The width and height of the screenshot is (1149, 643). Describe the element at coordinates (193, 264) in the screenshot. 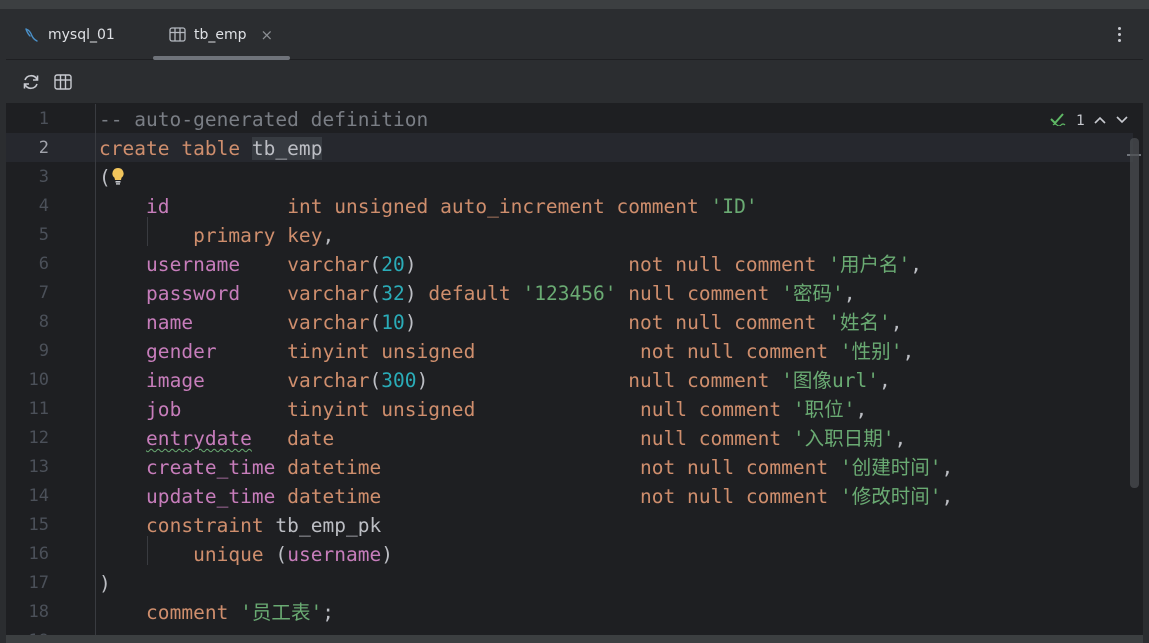

I see `code-token: username` at that location.